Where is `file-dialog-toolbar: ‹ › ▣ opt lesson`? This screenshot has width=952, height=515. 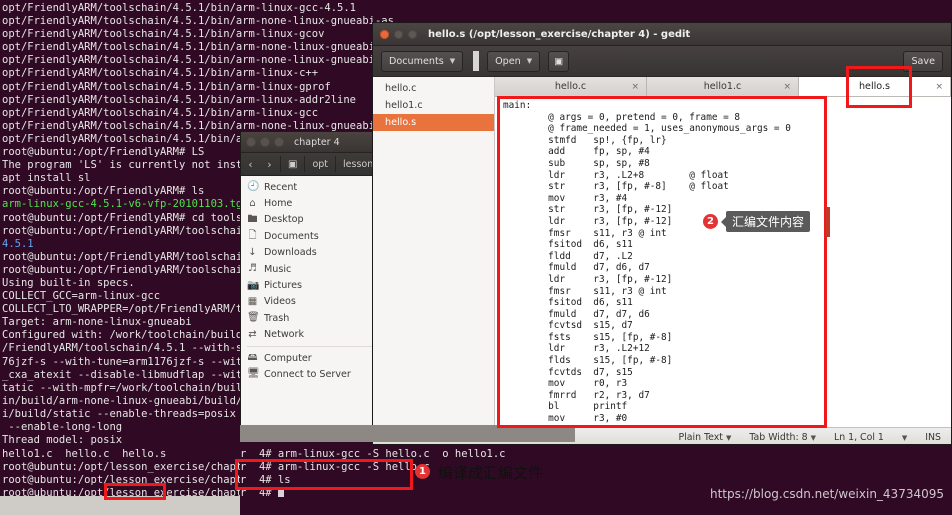 file-dialog-toolbar: ‹ › ▣ opt lesson is located at coordinates (311, 164).